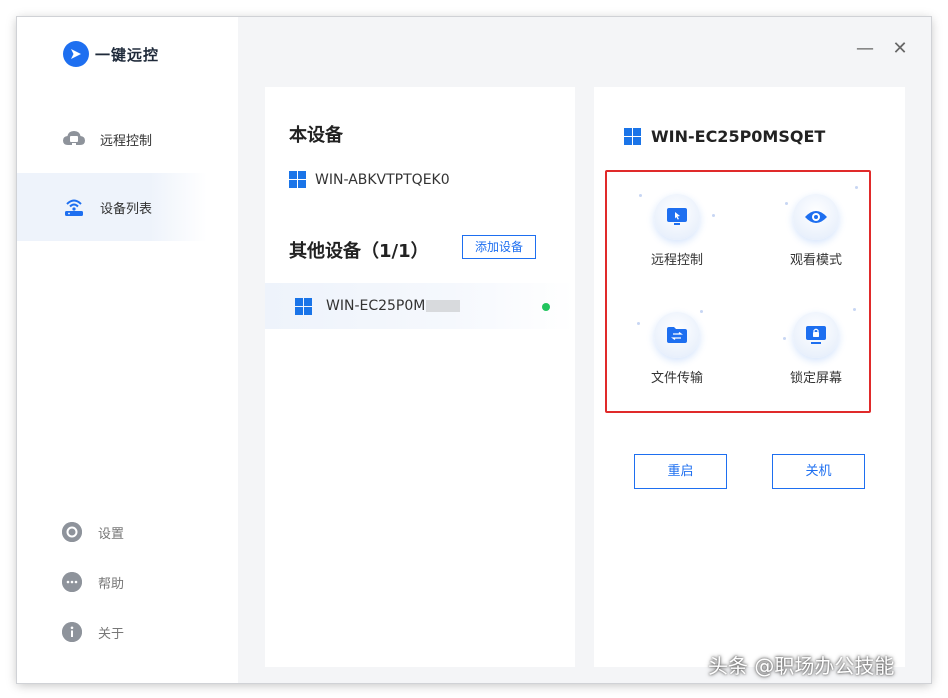 Image resolution: width=948 pixels, height=698 pixels. I want to click on gear-icon, so click(72, 532).